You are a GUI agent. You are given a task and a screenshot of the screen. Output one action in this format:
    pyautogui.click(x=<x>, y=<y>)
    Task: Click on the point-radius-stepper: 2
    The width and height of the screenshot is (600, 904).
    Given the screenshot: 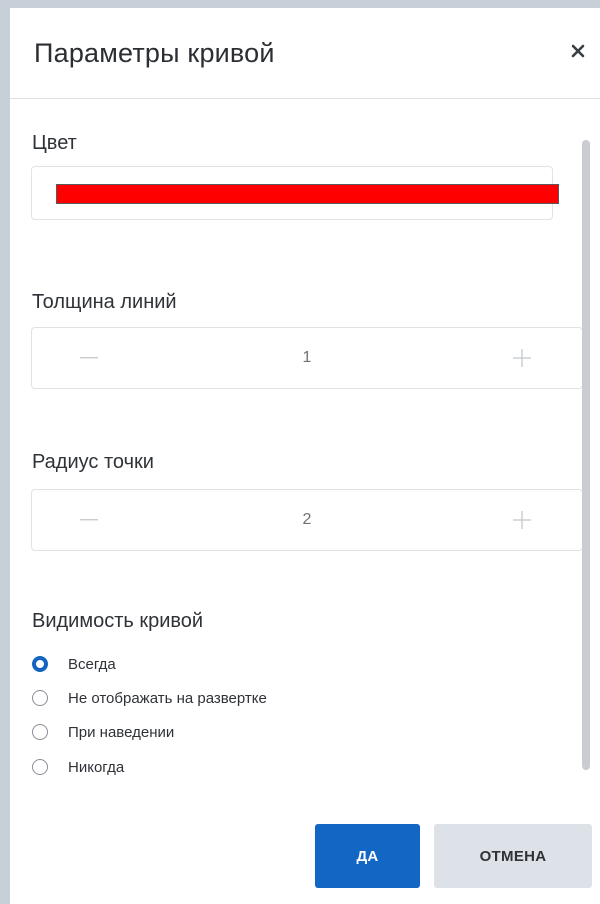 What is the action you would take?
    pyautogui.click(x=307, y=520)
    